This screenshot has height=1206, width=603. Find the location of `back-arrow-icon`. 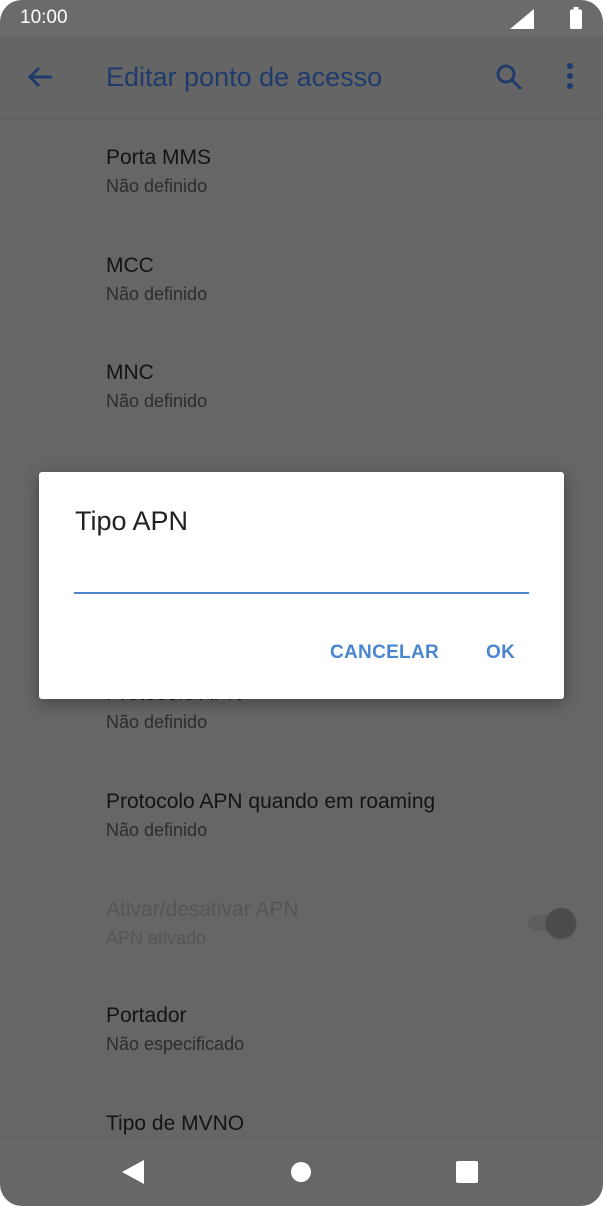

back-arrow-icon is located at coordinates (41, 79).